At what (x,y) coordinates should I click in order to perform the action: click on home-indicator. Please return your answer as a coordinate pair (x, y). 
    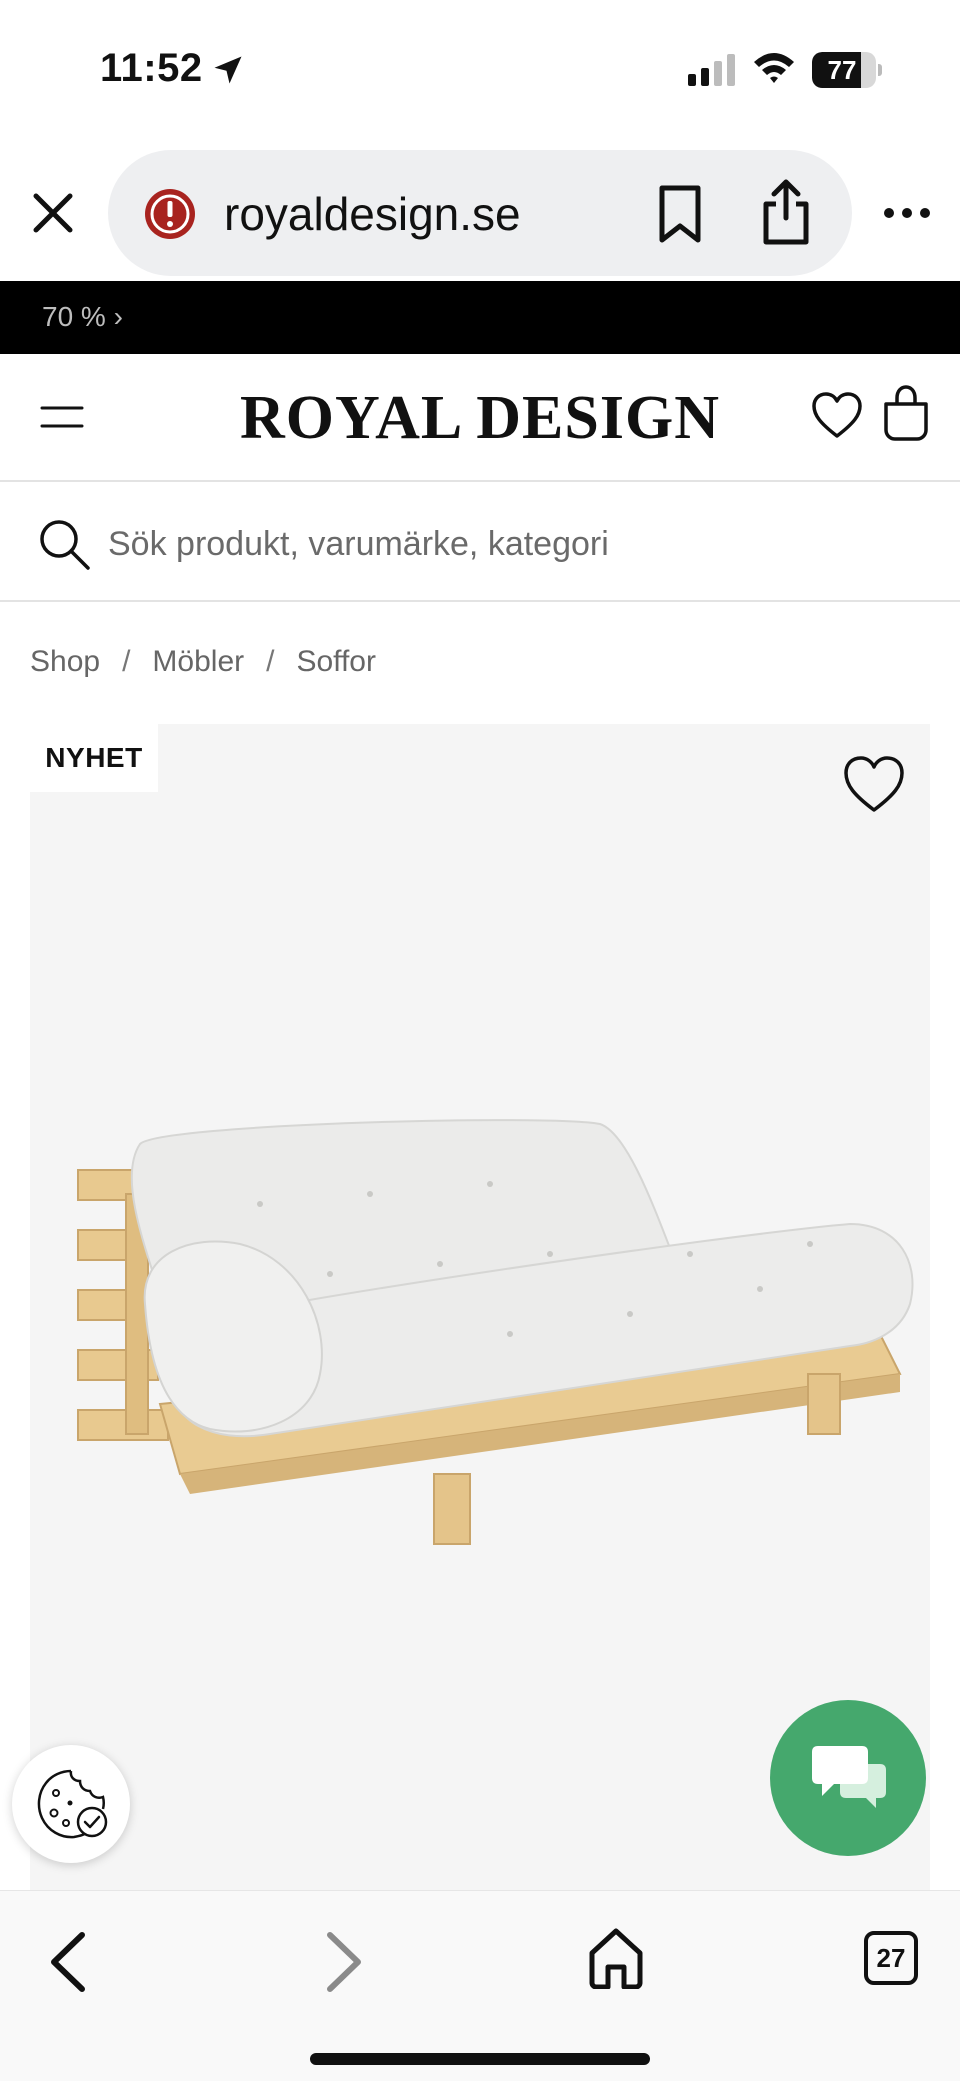
    Looking at the image, I should click on (480, 2059).